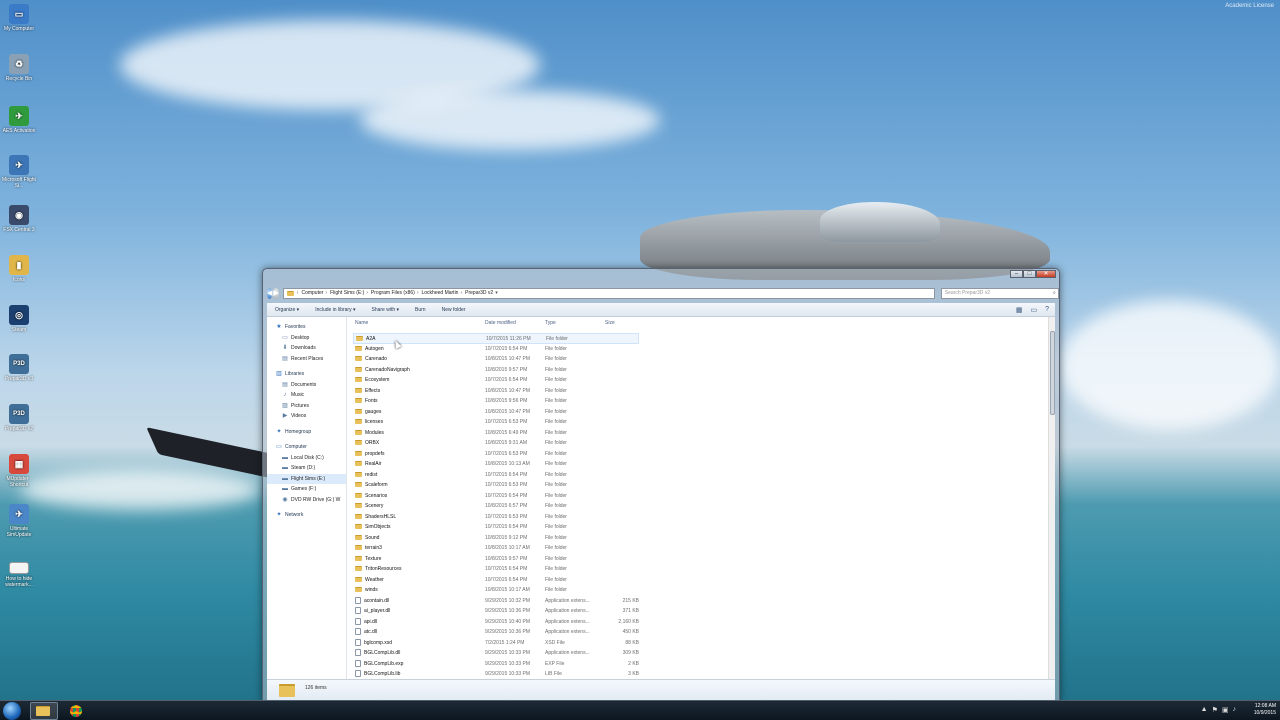 The width and height of the screenshot is (1280, 720). I want to click on nav-item: ✦ Network, so click(306, 515).